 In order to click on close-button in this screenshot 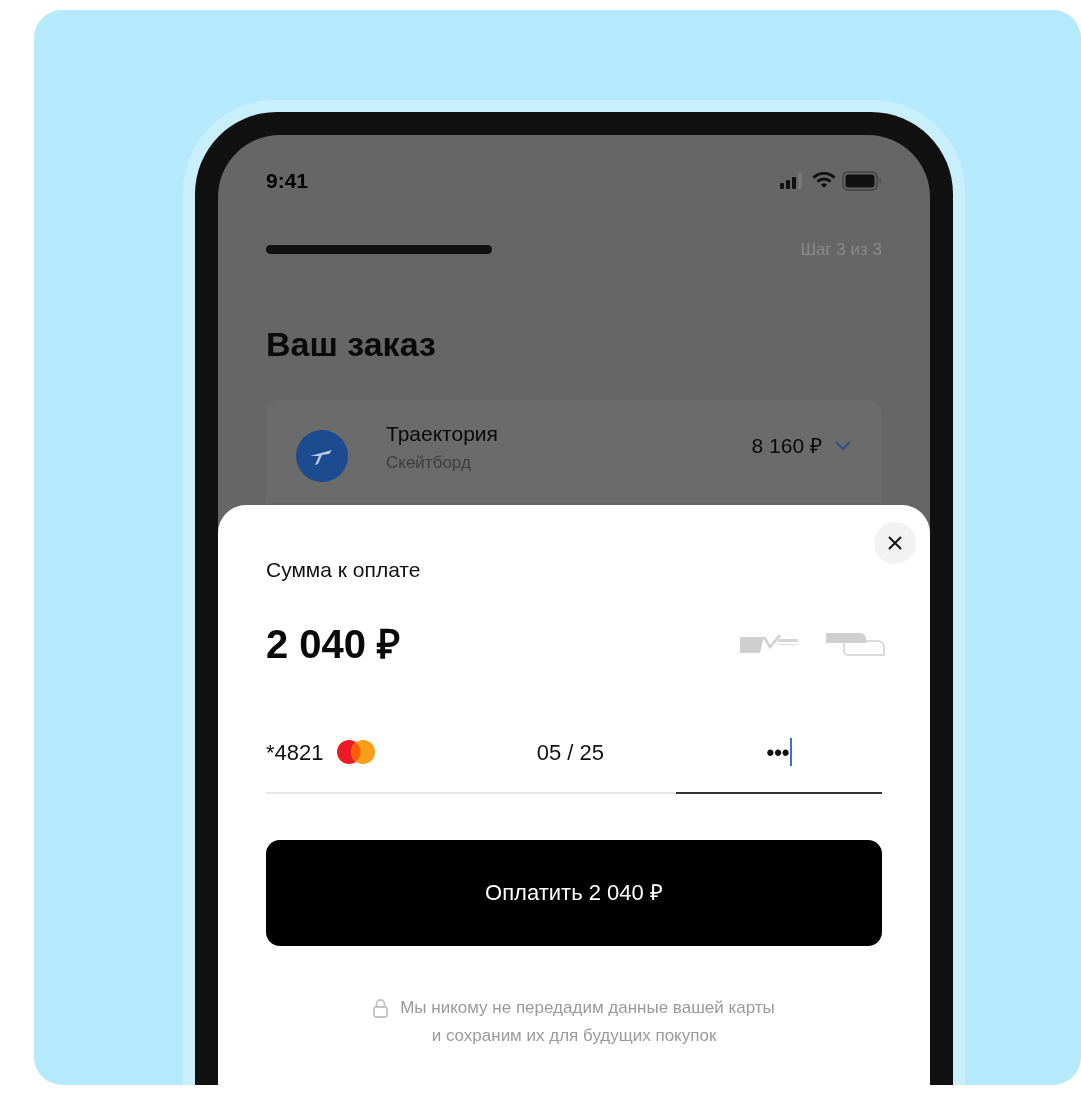, I will do `click(895, 543)`.